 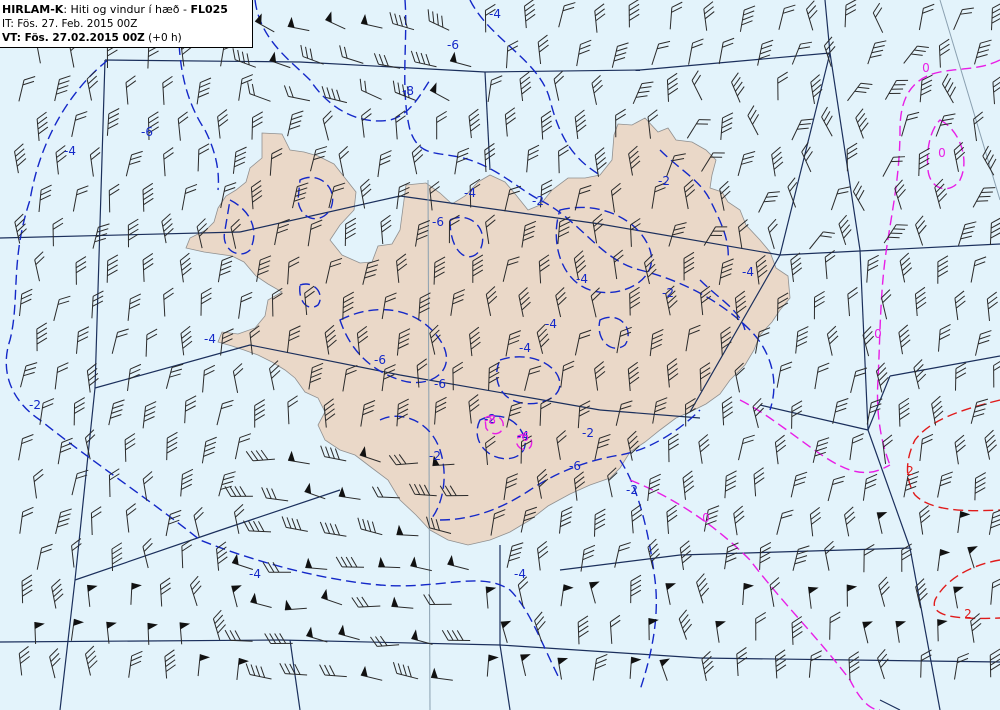 What do you see at coordinates (33, 9) in the screenshot?
I see `legend-model: HIRLAM-K` at bounding box center [33, 9].